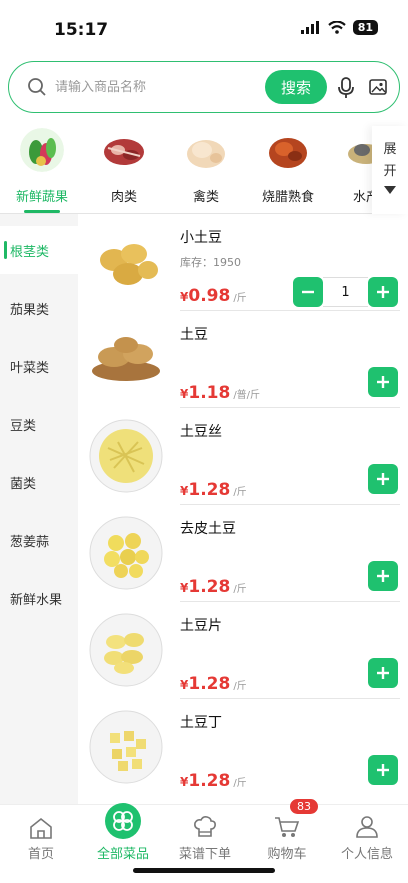 The image size is (408, 883). Describe the element at coordinates (287, 854) in the screenshot. I see `tab-label: 购物车` at that location.